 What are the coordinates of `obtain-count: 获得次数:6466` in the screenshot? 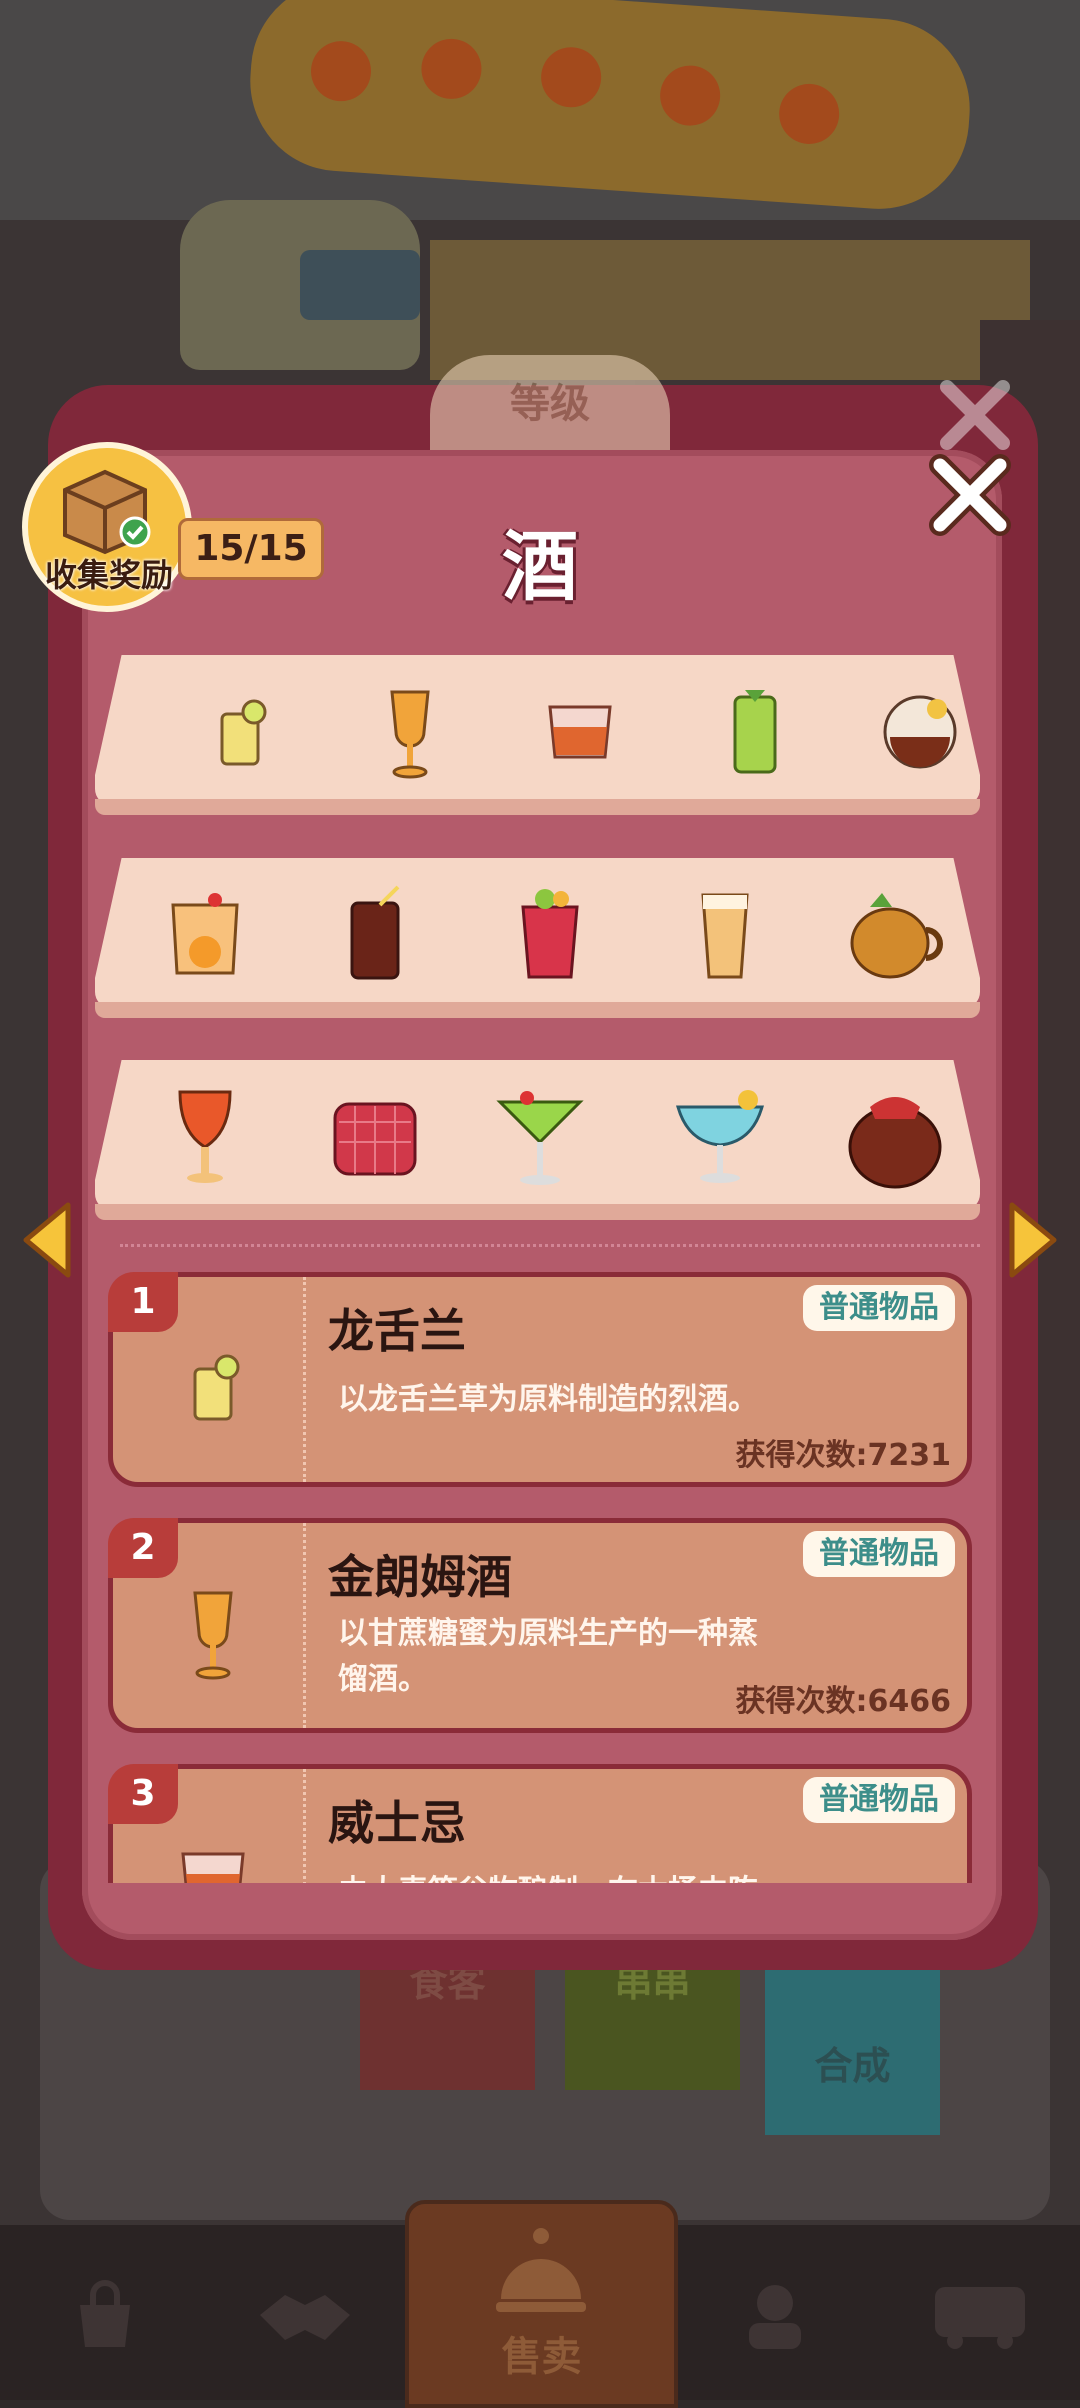 It's located at (843, 1701).